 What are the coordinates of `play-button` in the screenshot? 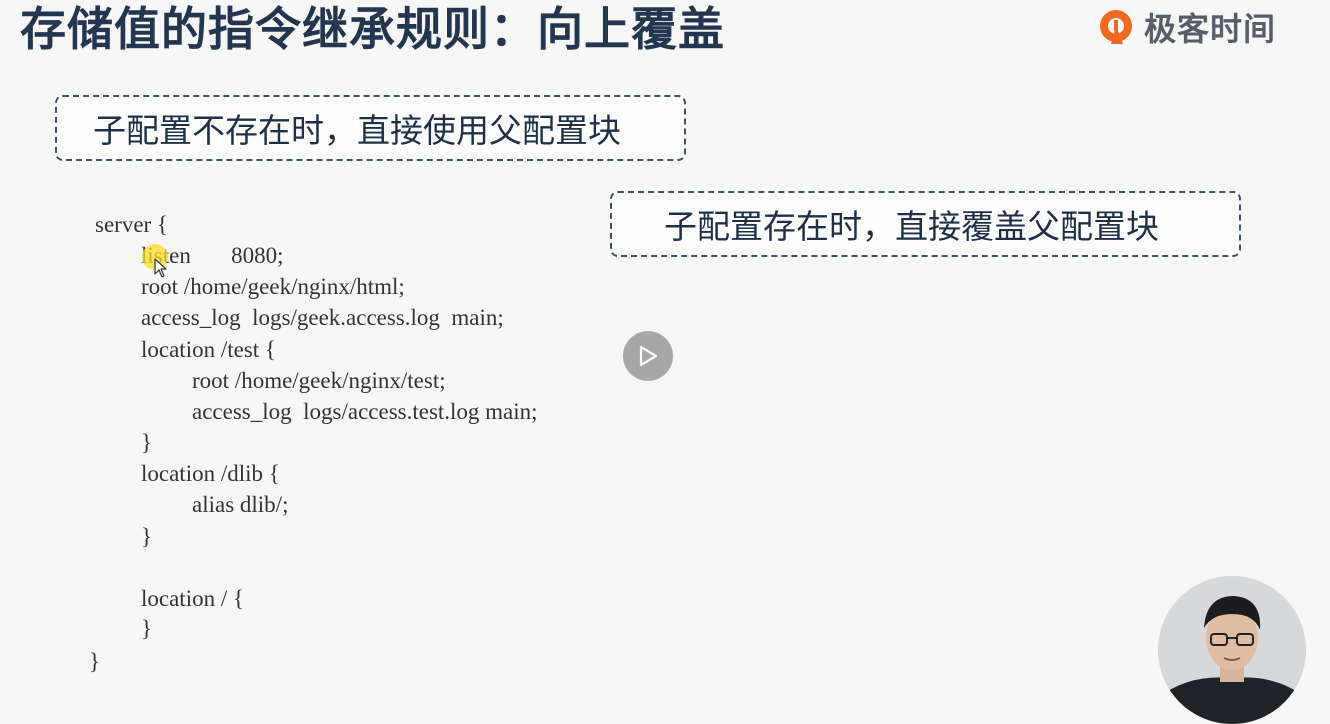 It's located at (648, 356).